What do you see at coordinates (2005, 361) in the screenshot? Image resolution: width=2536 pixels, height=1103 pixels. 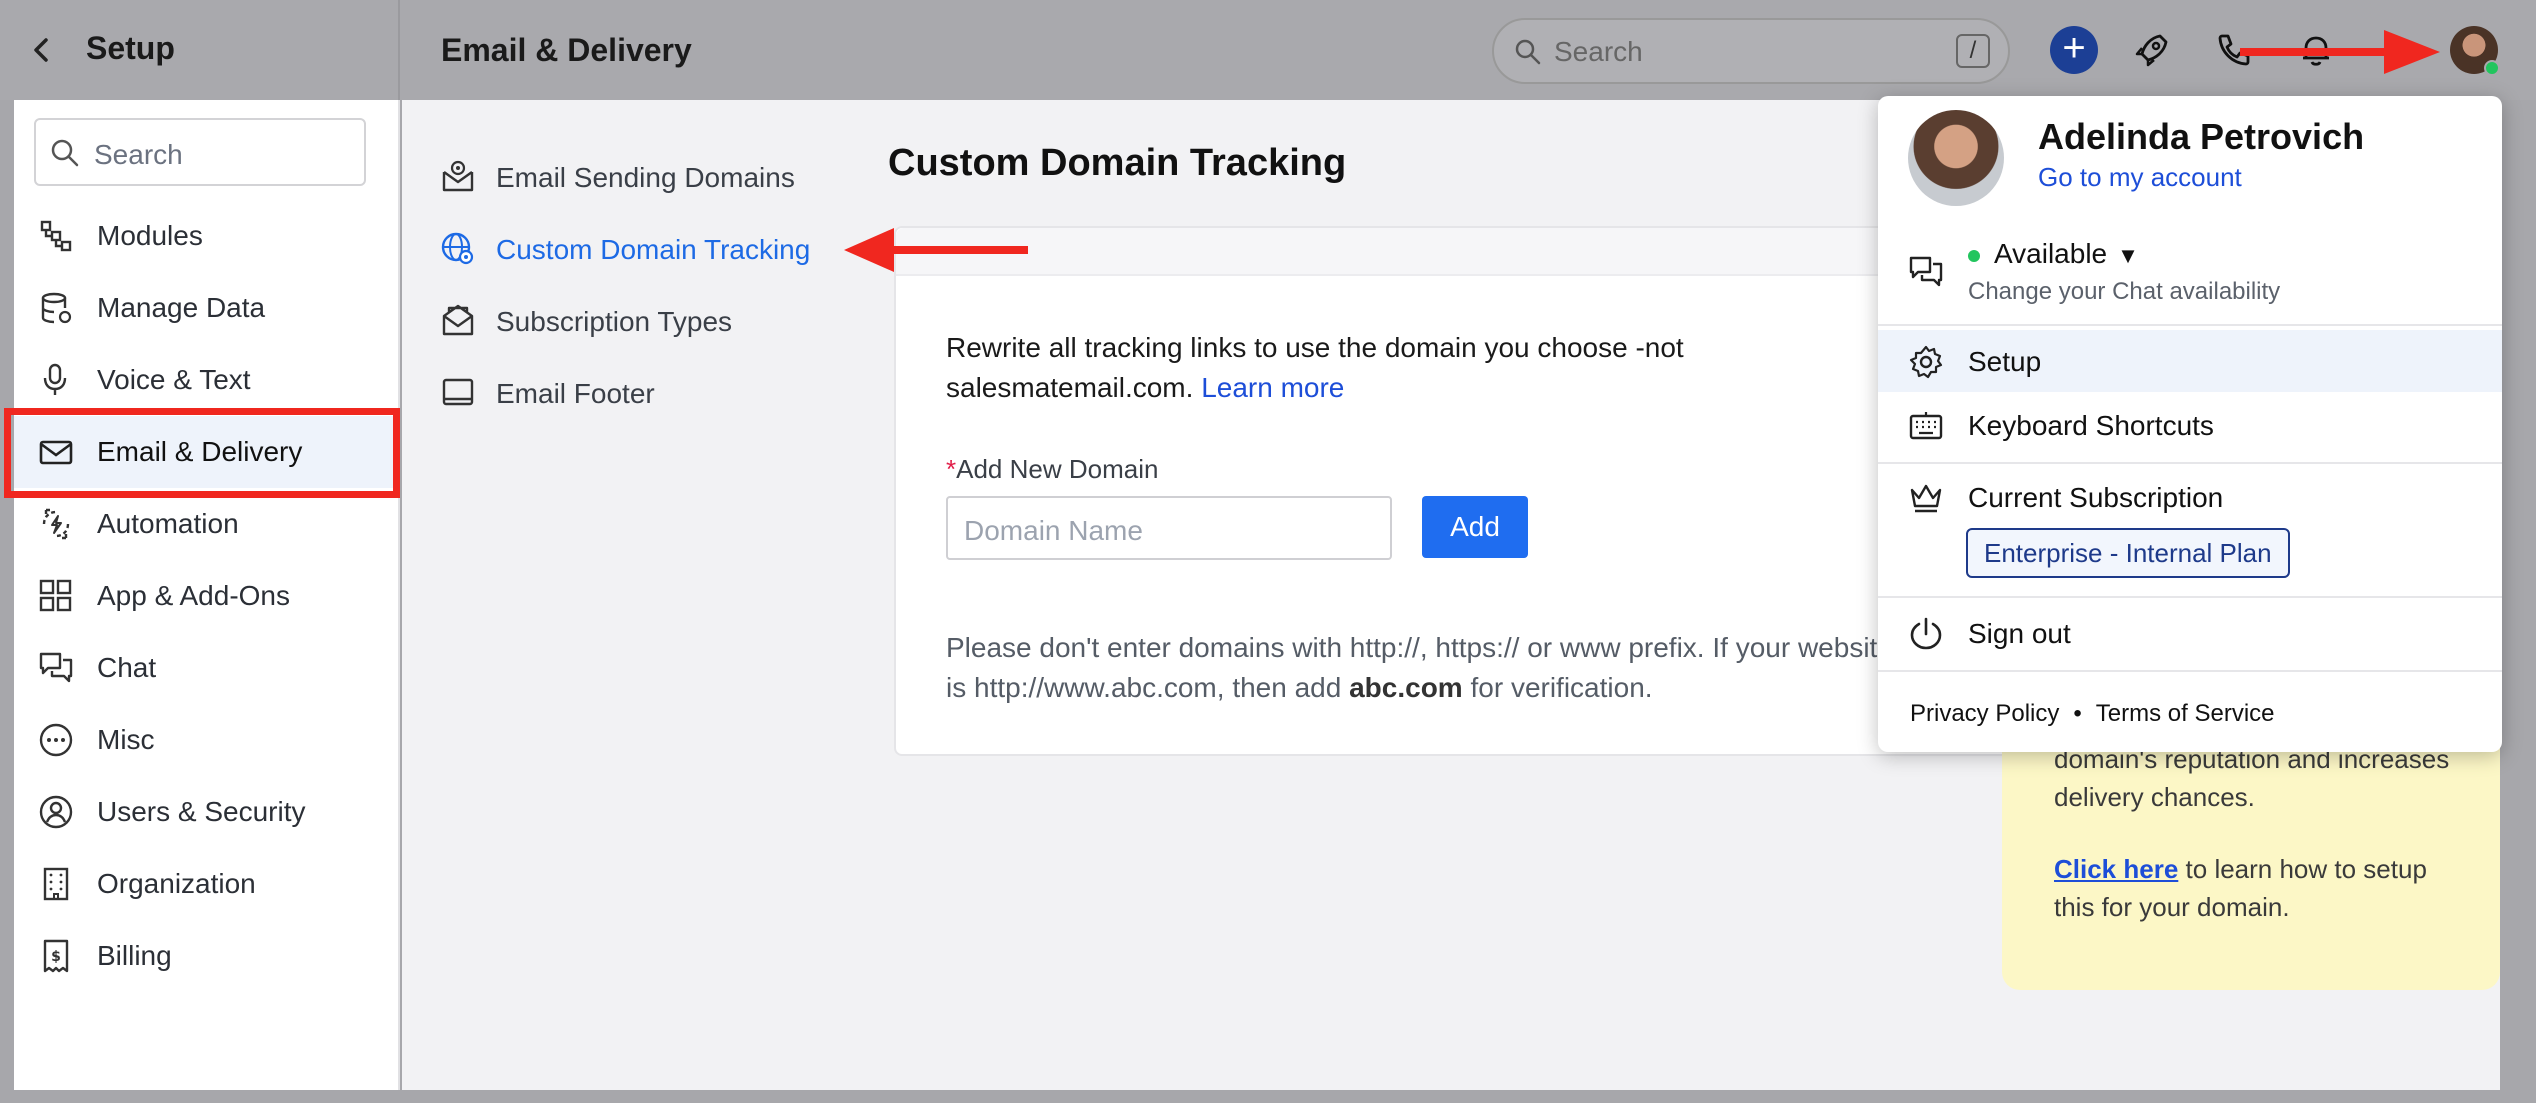 I see `menu-item-label: Setup` at bounding box center [2005, 361].